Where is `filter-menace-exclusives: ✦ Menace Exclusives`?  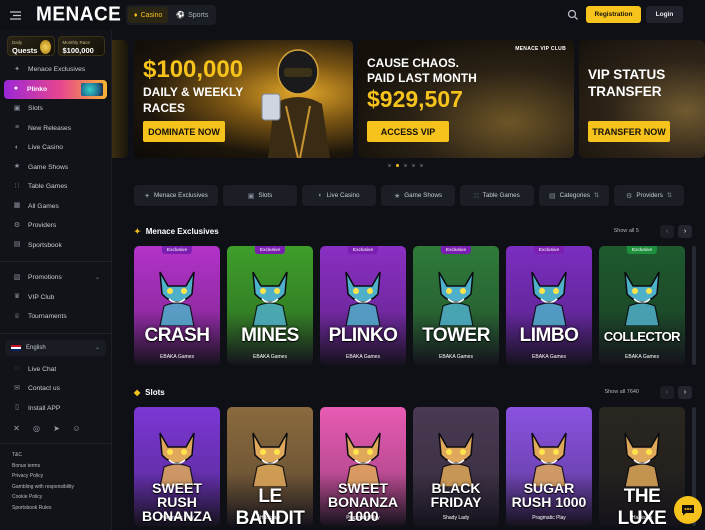 filter-menace-exclusives: ✦ Menace Exclusives is located at coordinates (176, 195).